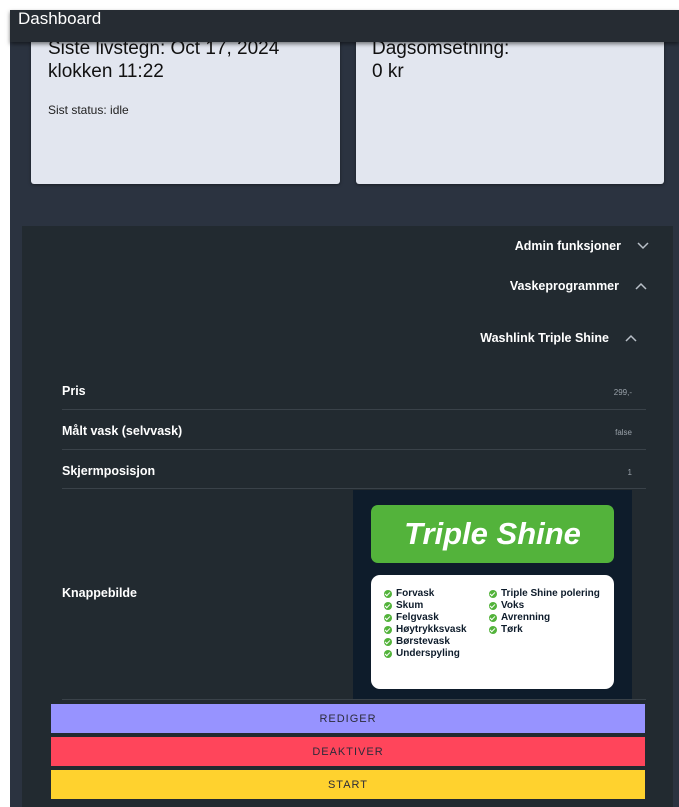 Image resolution: width=679 pixels, height=807 pixels. What do you see at coordinates (510, 102) in the screenshot?
I see `daily-revenue-card: Dagsomsetning: 0 kr` at bounding box center [510, 102].